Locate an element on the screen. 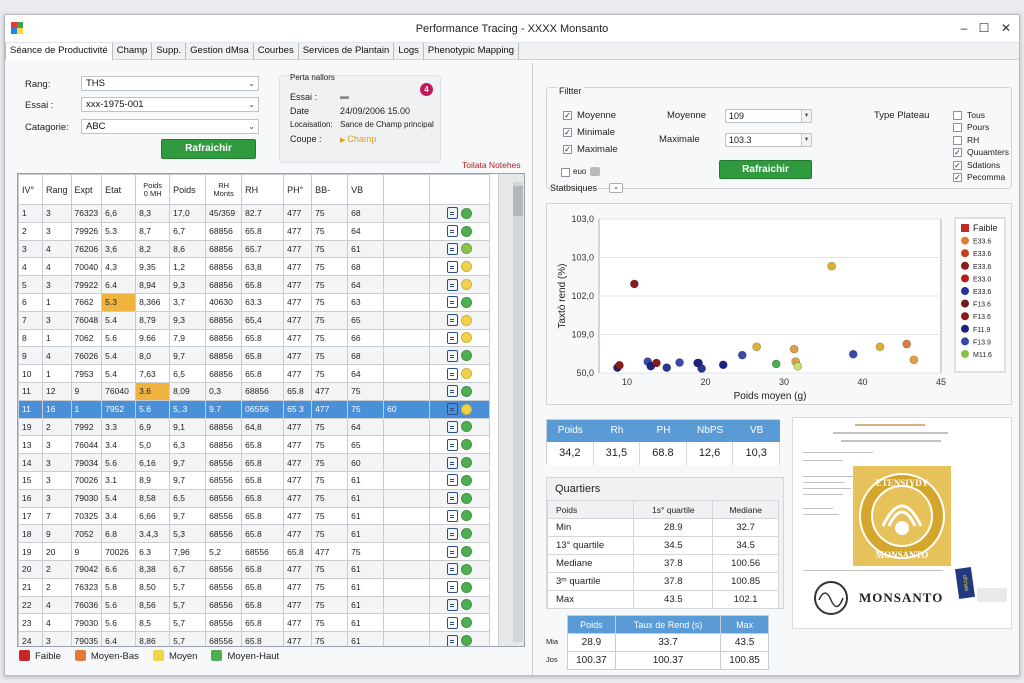  table-row: 17 7 70325 3.4 6,66 9,7 68556 65.8 477 75 61 is located at coordinates (254, 516).